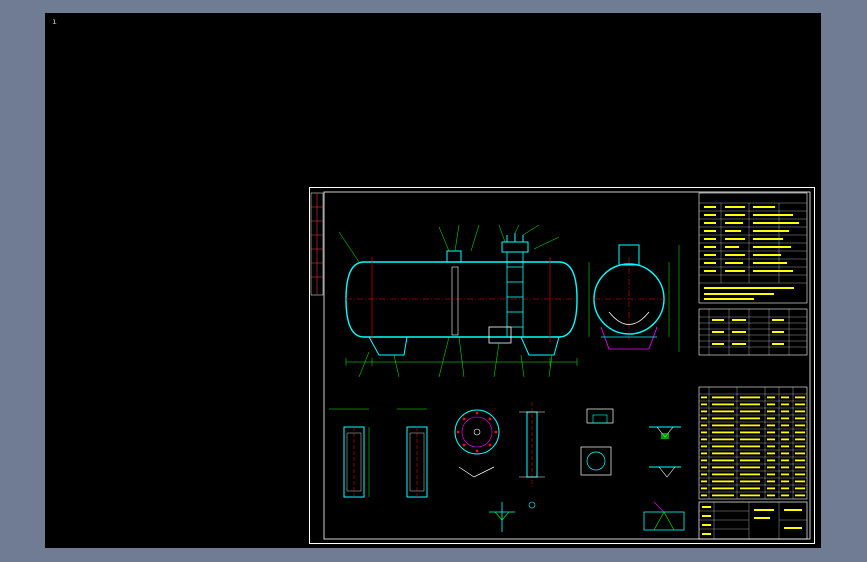 This screenshot has height=562, width=867. I want to click on nozzle-a, so click(454, 256).